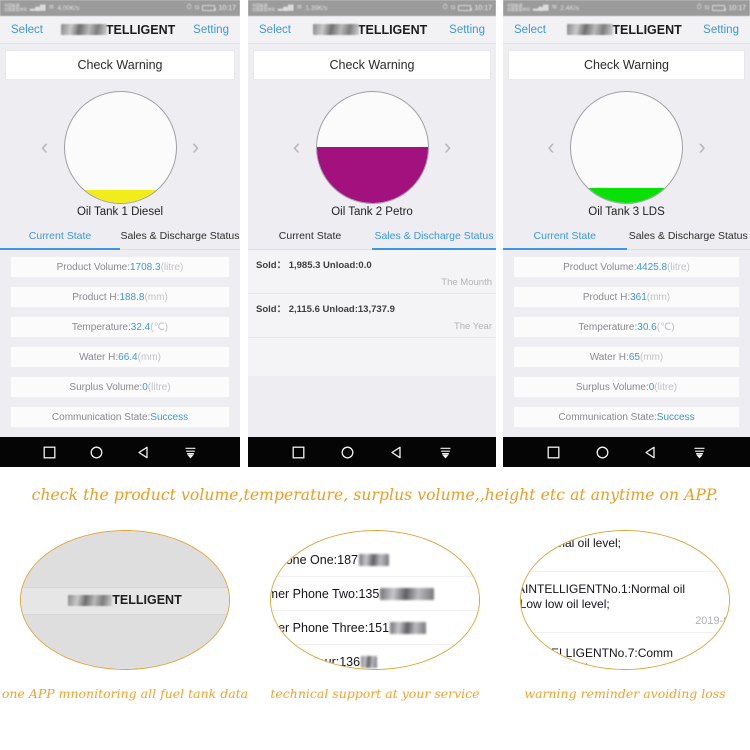 The image size is (750, 750). Describe the element at coordinates (227, 8) in the screenshot. I see `clock-1: 10:17` at that location.